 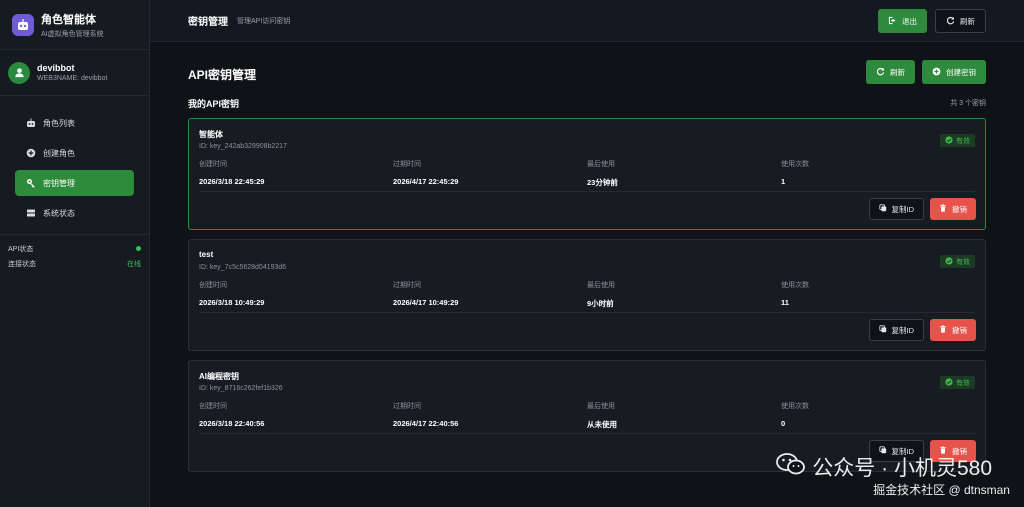 I want to click on uses-value: 11, so click(x=785, y=302).